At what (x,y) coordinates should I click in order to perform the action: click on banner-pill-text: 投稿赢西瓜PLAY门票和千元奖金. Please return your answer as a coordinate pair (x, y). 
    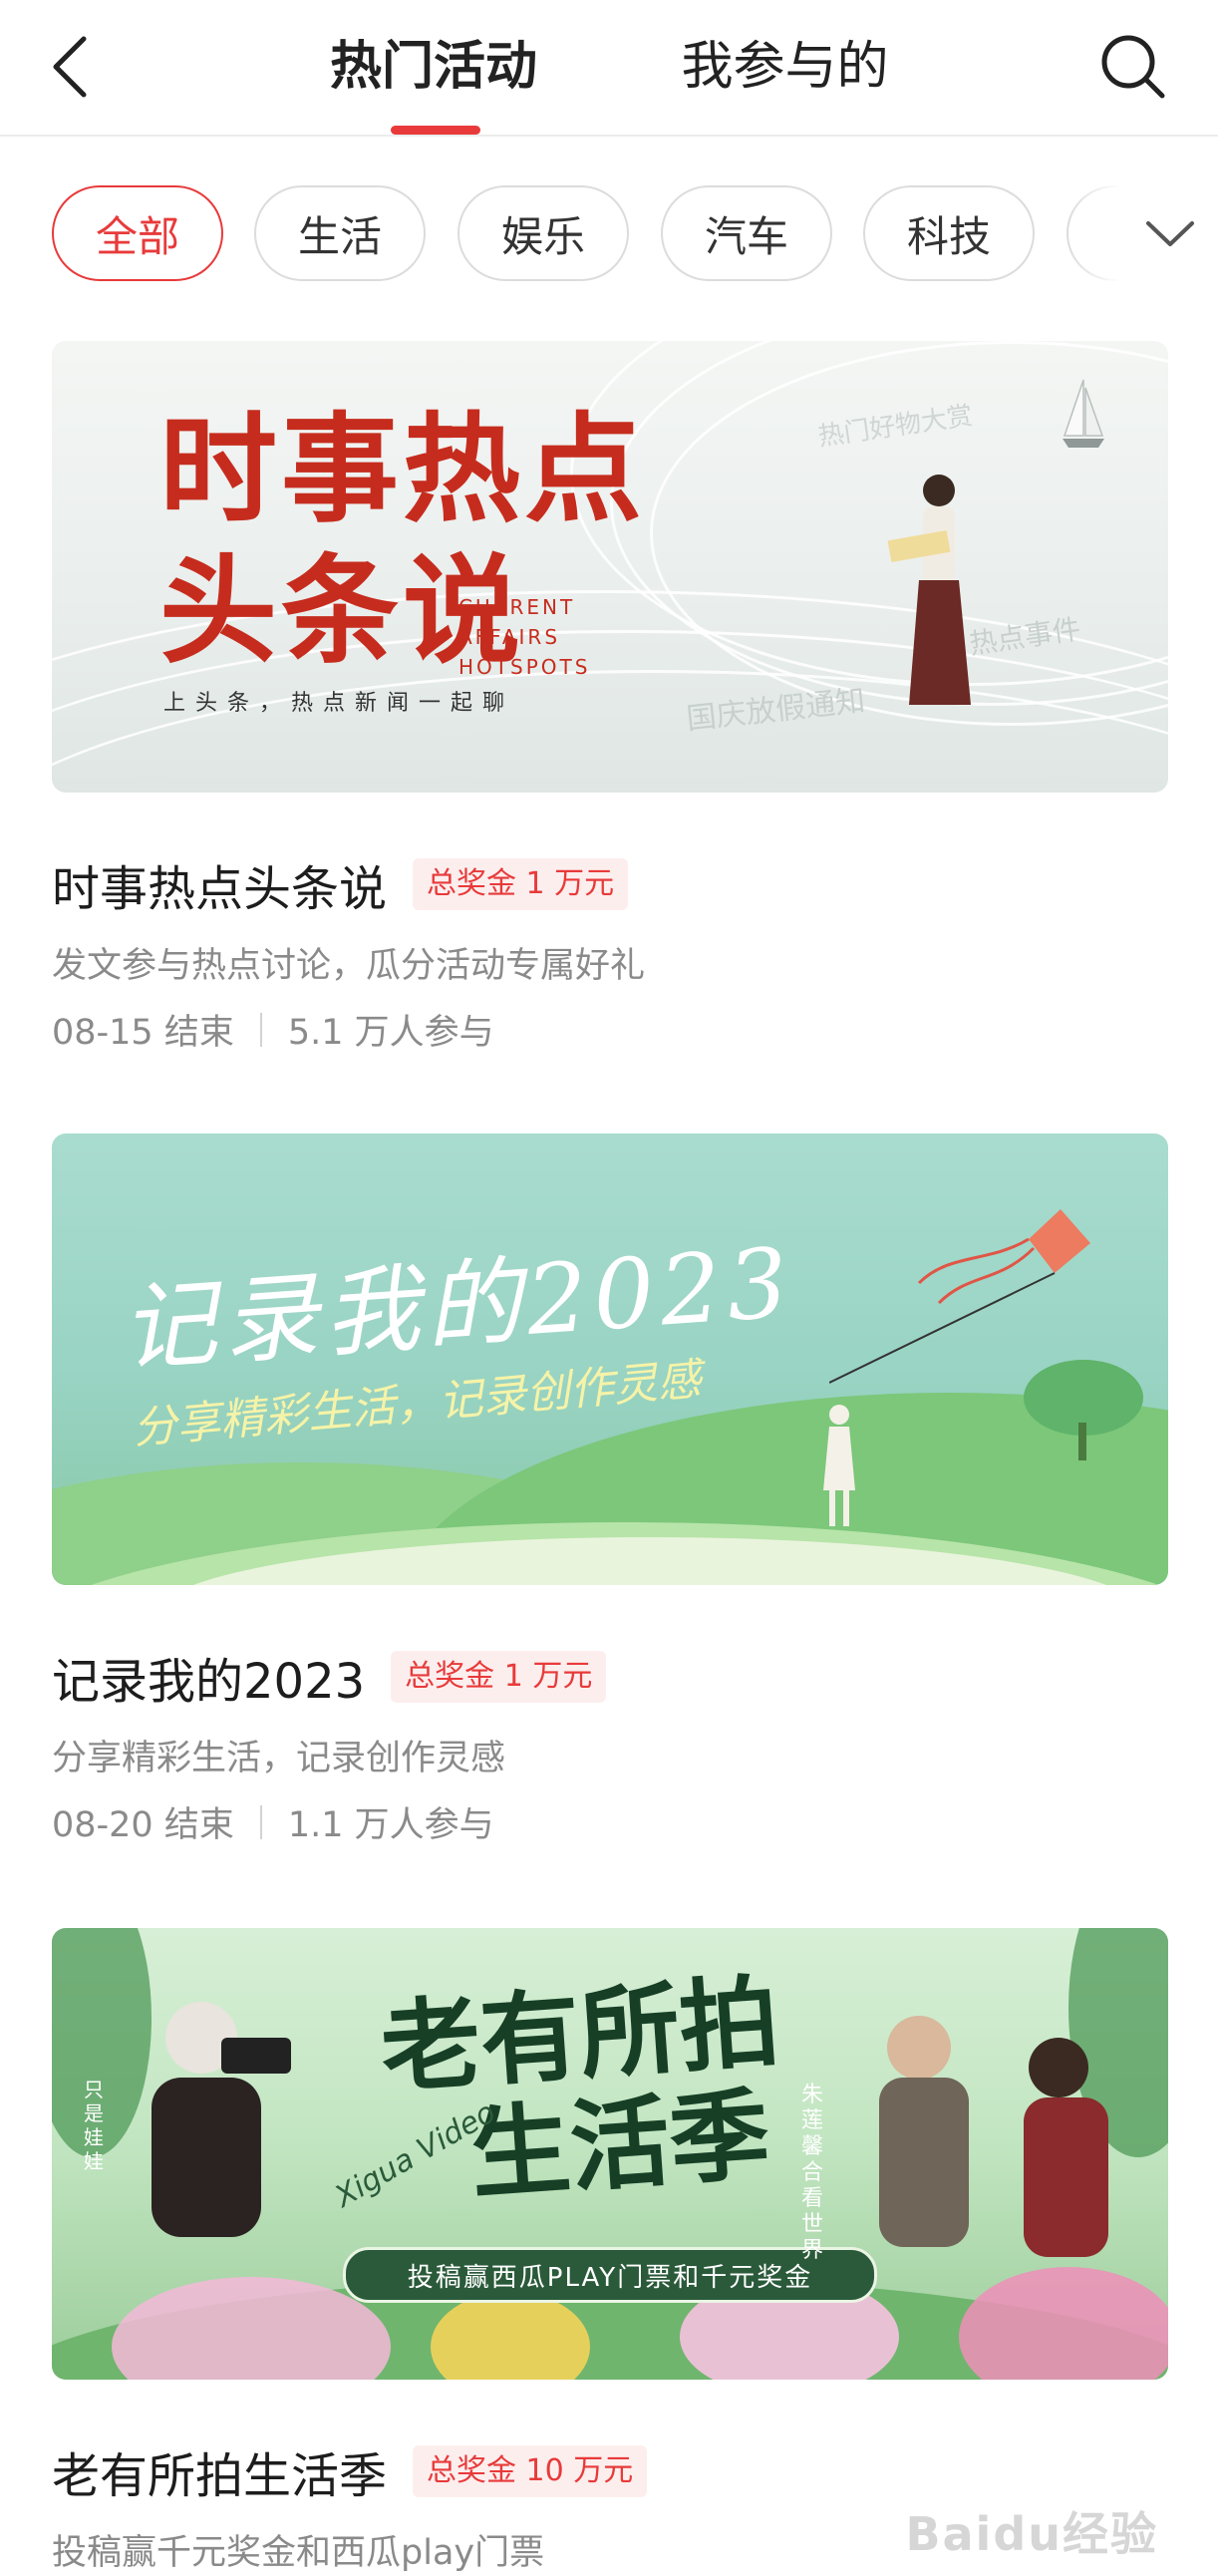
    Looking at the image, I should click on (610, 2275).